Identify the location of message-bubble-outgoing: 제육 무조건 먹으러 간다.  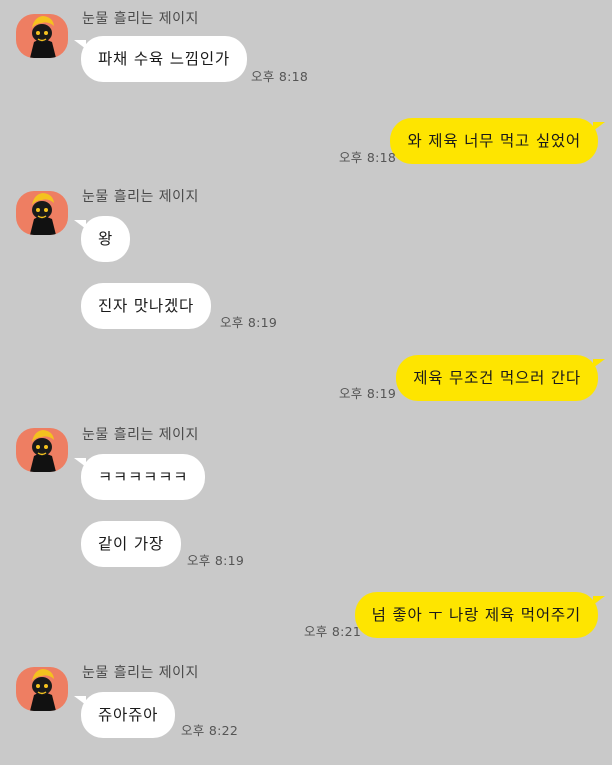
(500, 378).